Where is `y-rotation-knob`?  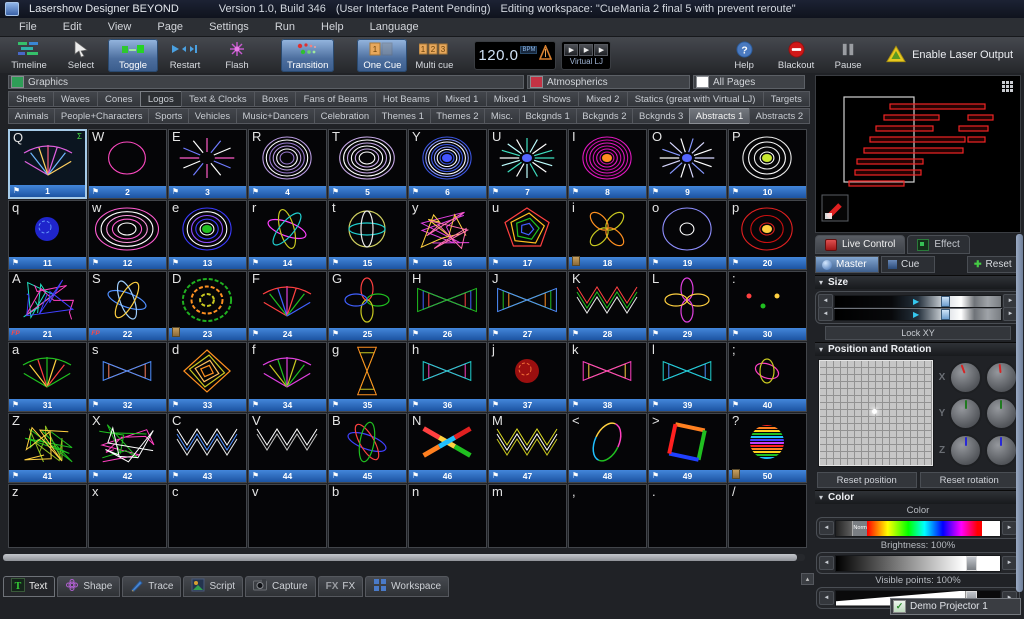 y-rotation-knob is located at coordinates (1001, 414).